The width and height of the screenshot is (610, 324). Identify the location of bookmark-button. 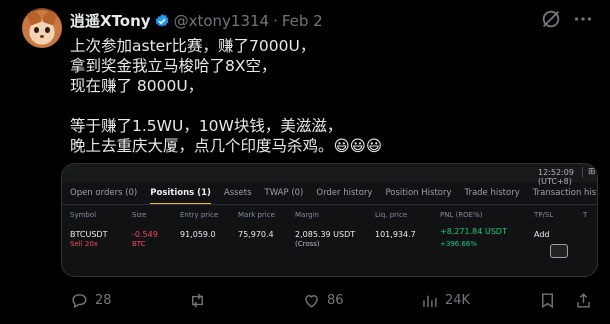
(547, 300).